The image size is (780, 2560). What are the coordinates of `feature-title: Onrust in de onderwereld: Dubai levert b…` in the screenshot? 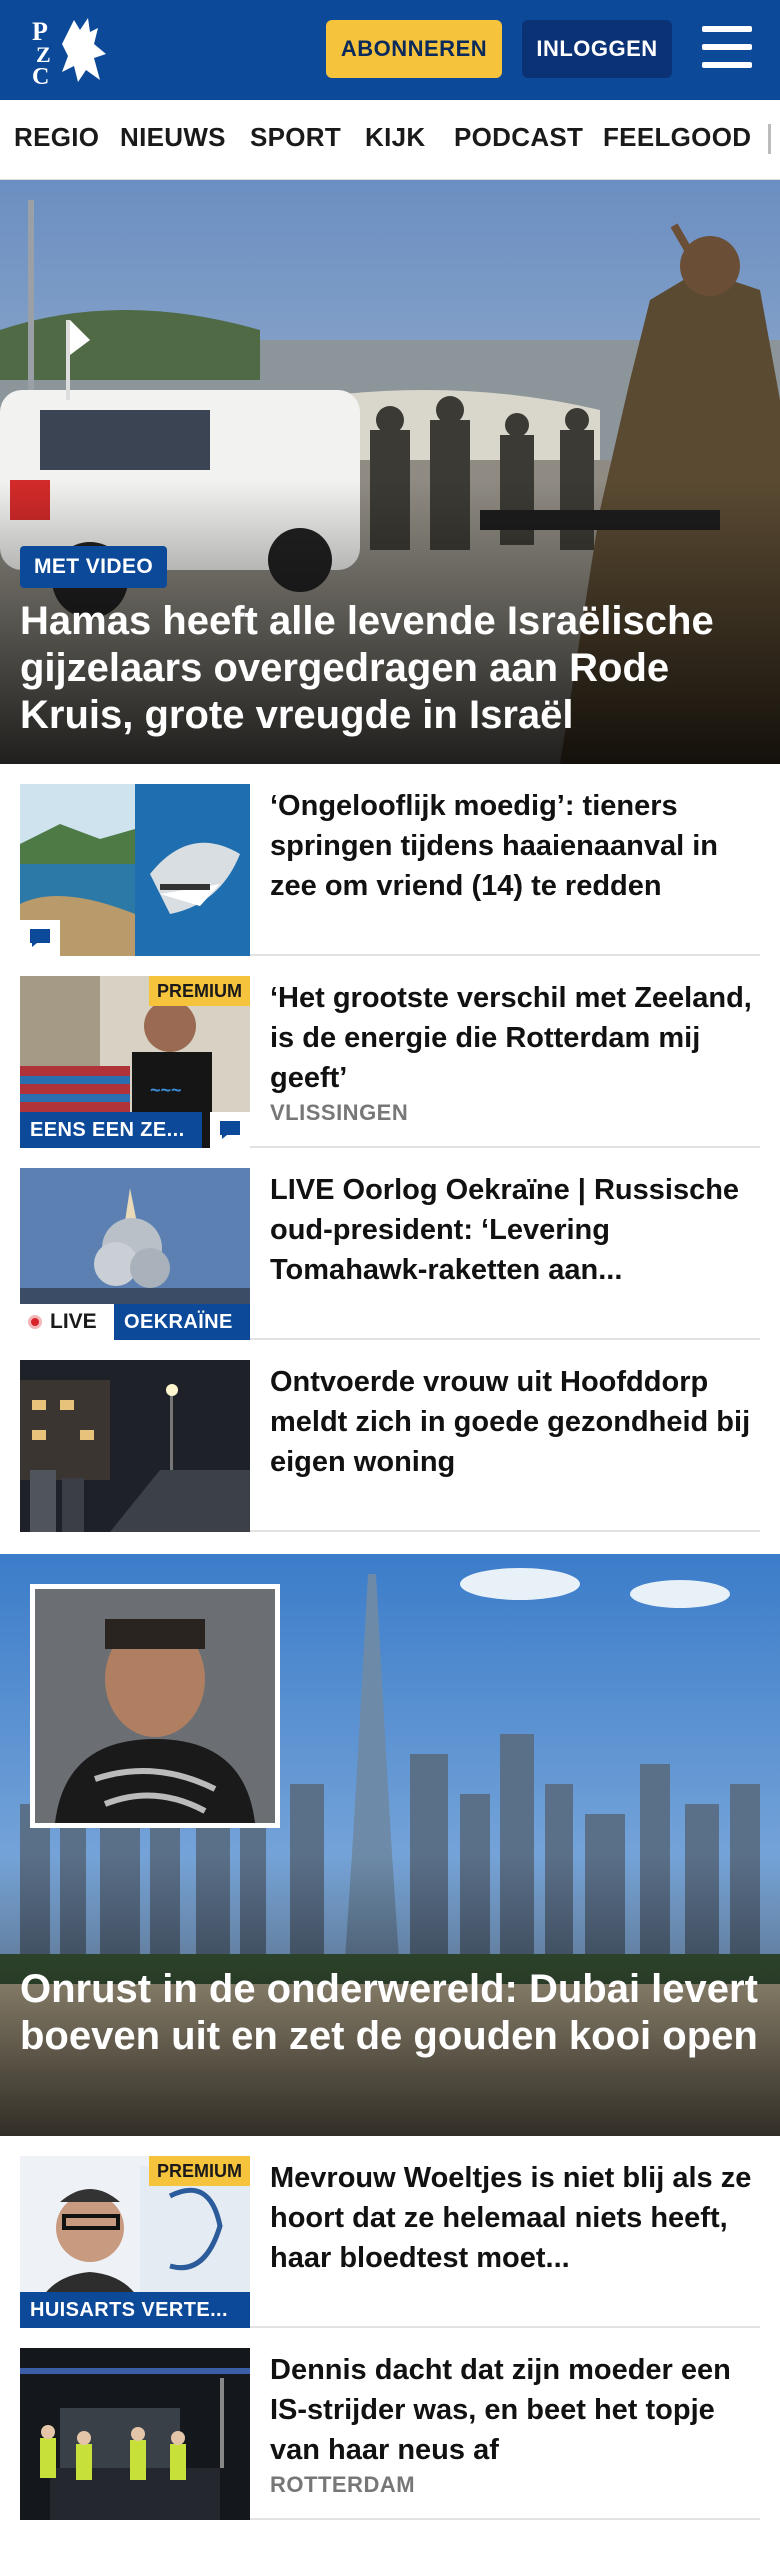 It's located at (390, 2013).